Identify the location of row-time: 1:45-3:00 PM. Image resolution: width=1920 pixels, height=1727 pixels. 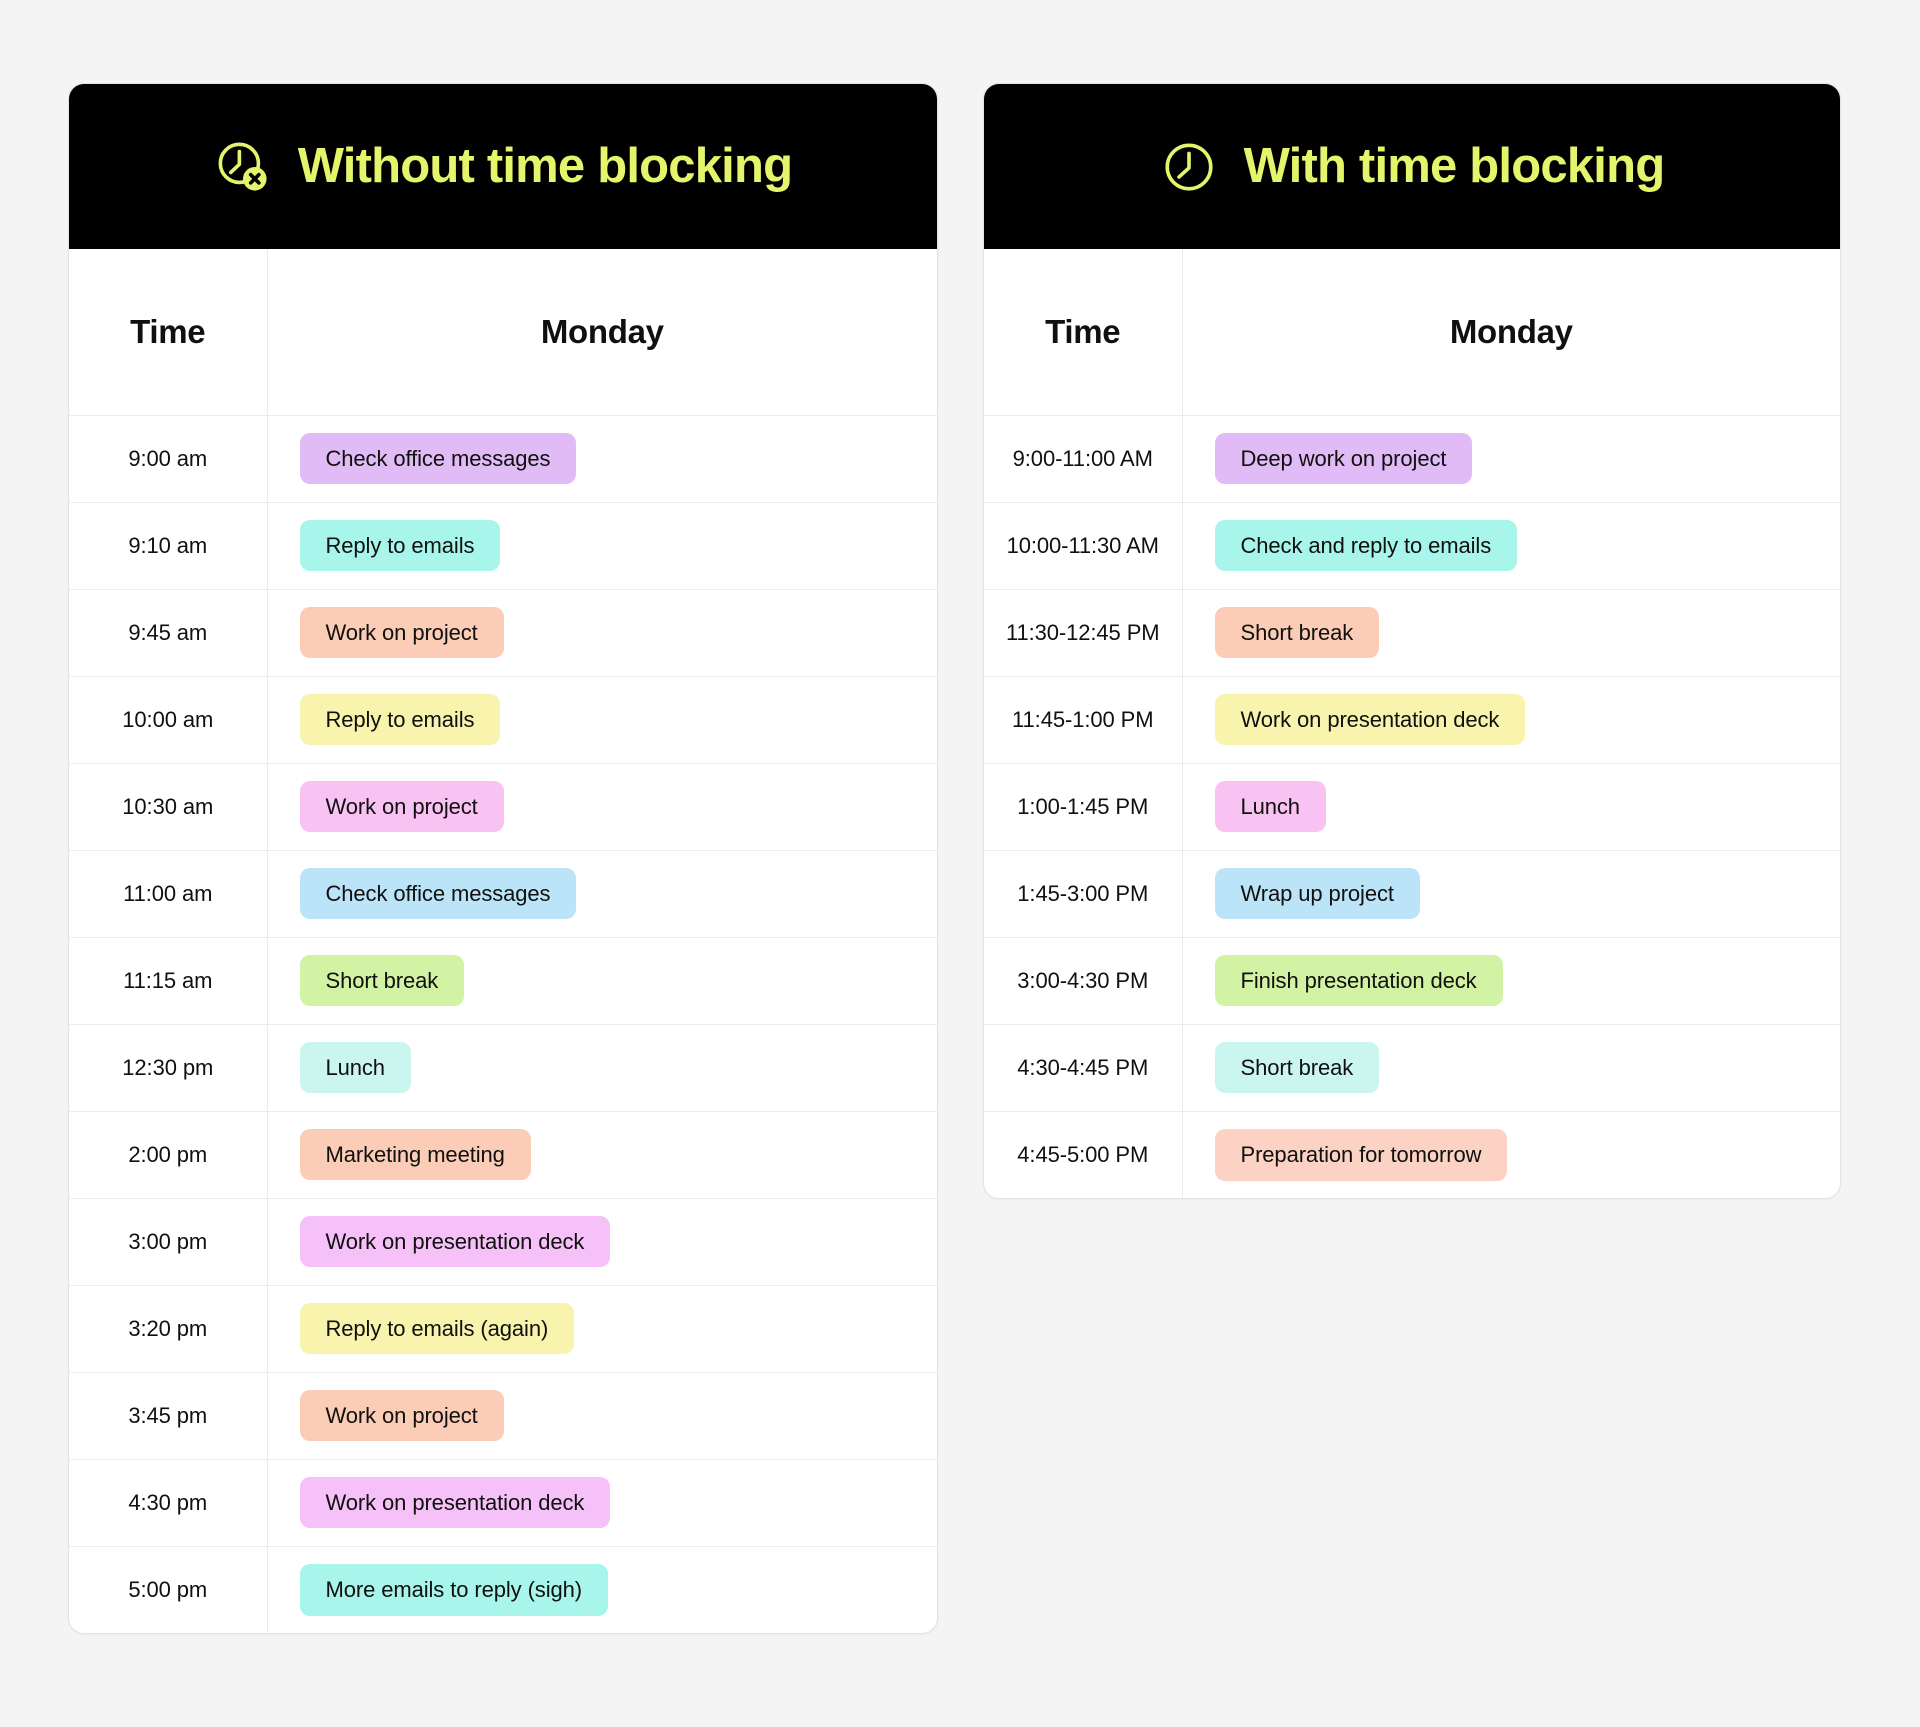
(1083, 894).